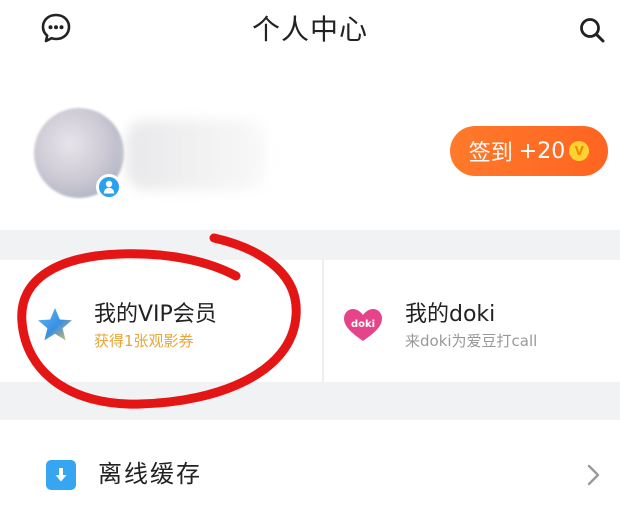 The width and height of the screenshot is (620, 526). What do you see at coordinates (450, 314) in the screenshot?
I see `doki-card-title: 我的doki` at bounding box center [450, 314].